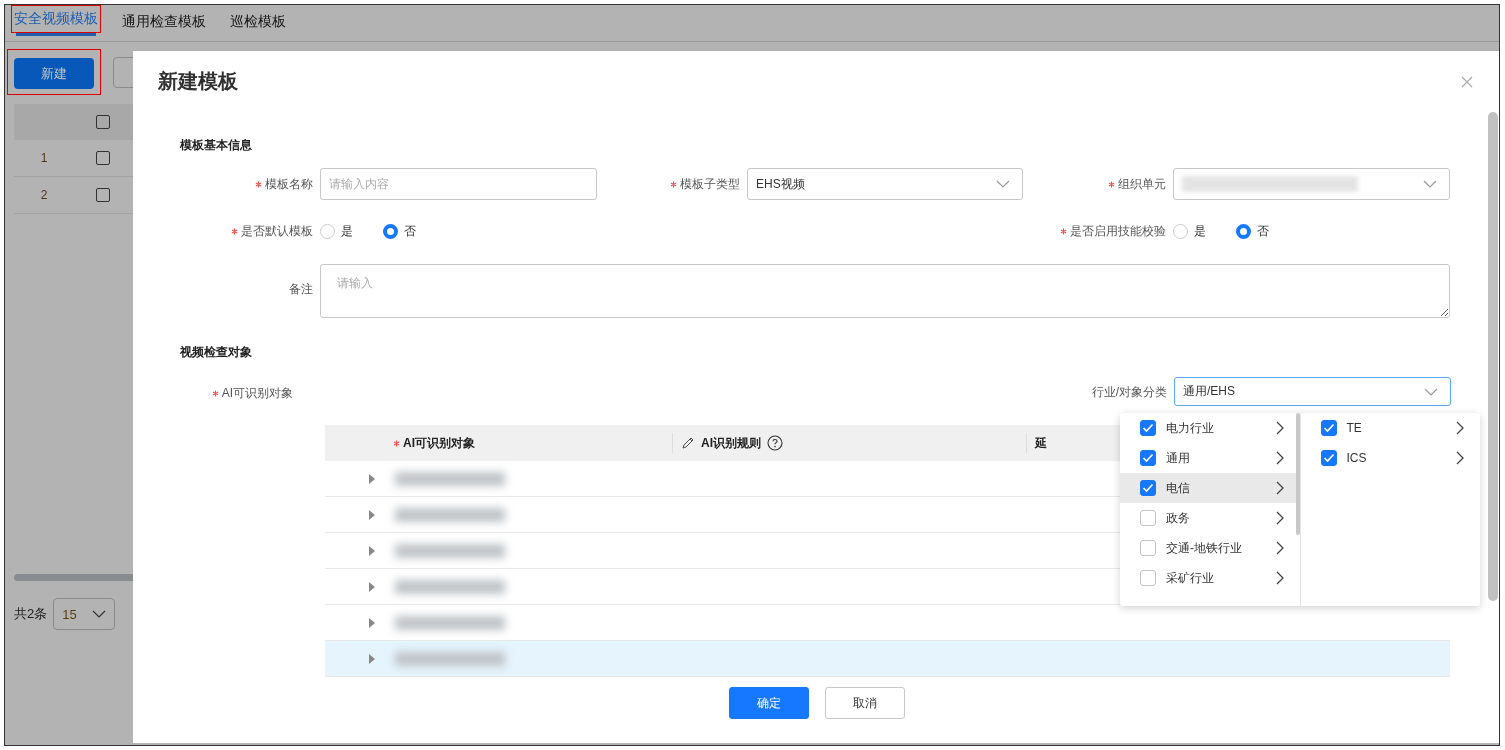 The height and width of the screenshot is (750, 1505). What do you see at coordinates (710, 183) in the screenshot?
I see `field-label: 模板子类型` at bounding box center [710, 183].